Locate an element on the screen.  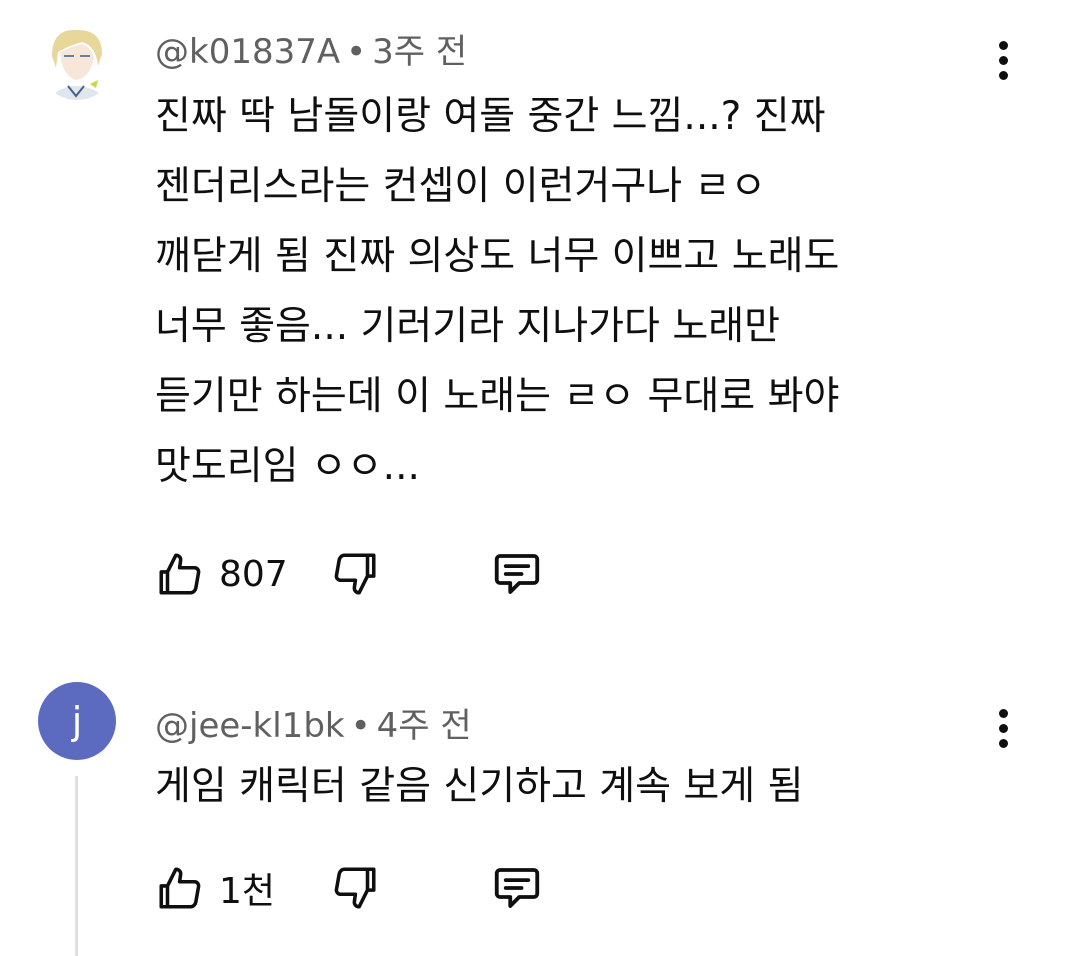
comment-line: 게임 캐릭터 같음 신기하고 계속 보게 됨 is located at coordinates (479, 786).